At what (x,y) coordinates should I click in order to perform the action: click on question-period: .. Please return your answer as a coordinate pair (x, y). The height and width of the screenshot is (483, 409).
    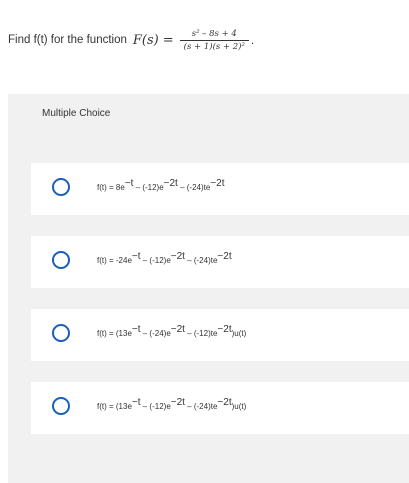
    Looking at the image, I should click on (252, 40).